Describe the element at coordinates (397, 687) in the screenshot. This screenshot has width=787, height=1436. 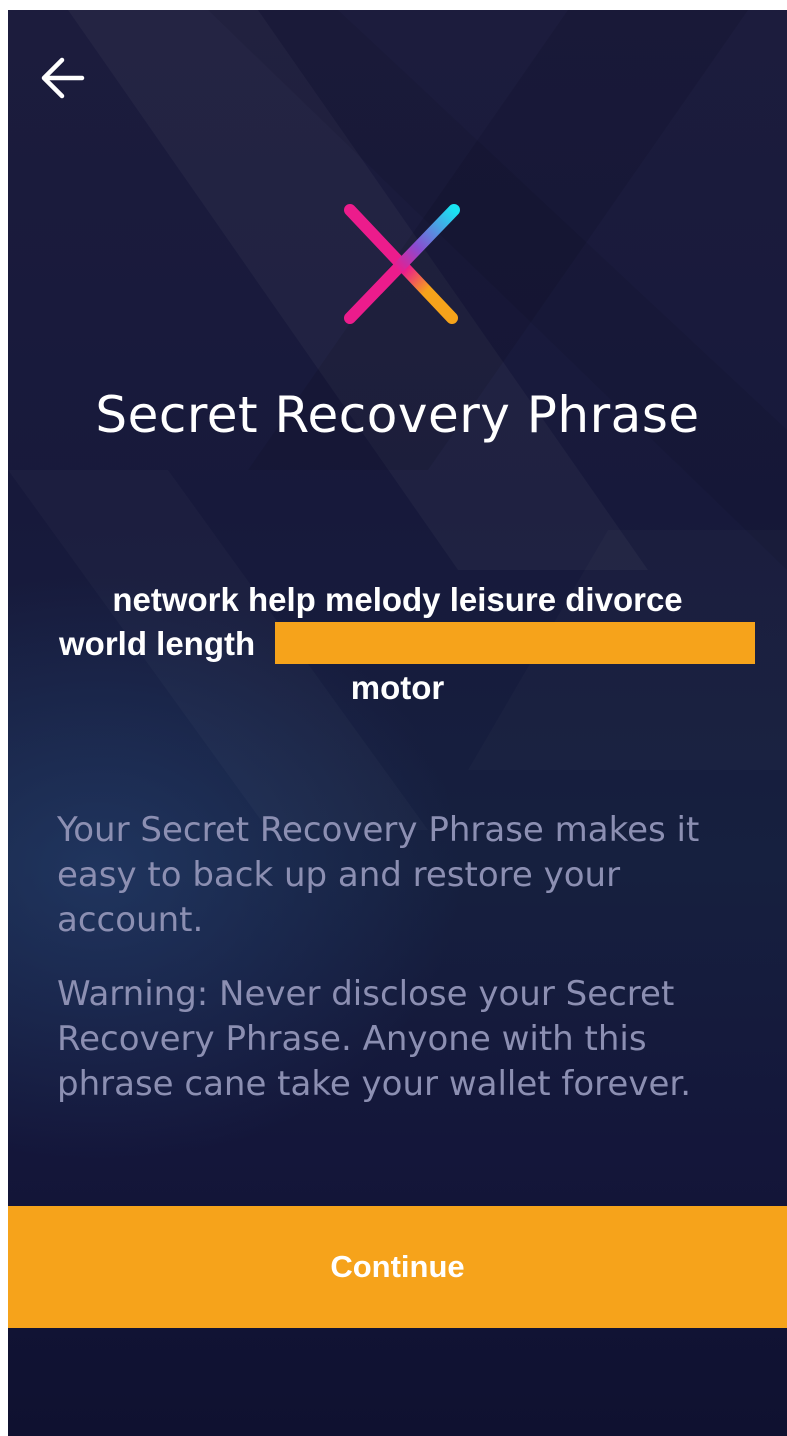
I see `recovery-phrase-line-3: motor` at that location.